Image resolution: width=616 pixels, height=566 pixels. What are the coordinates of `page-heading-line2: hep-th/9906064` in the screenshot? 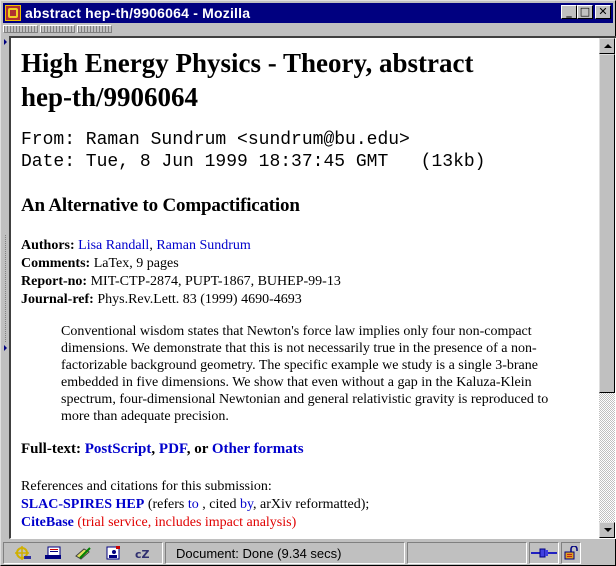 It's located at (110, 97).